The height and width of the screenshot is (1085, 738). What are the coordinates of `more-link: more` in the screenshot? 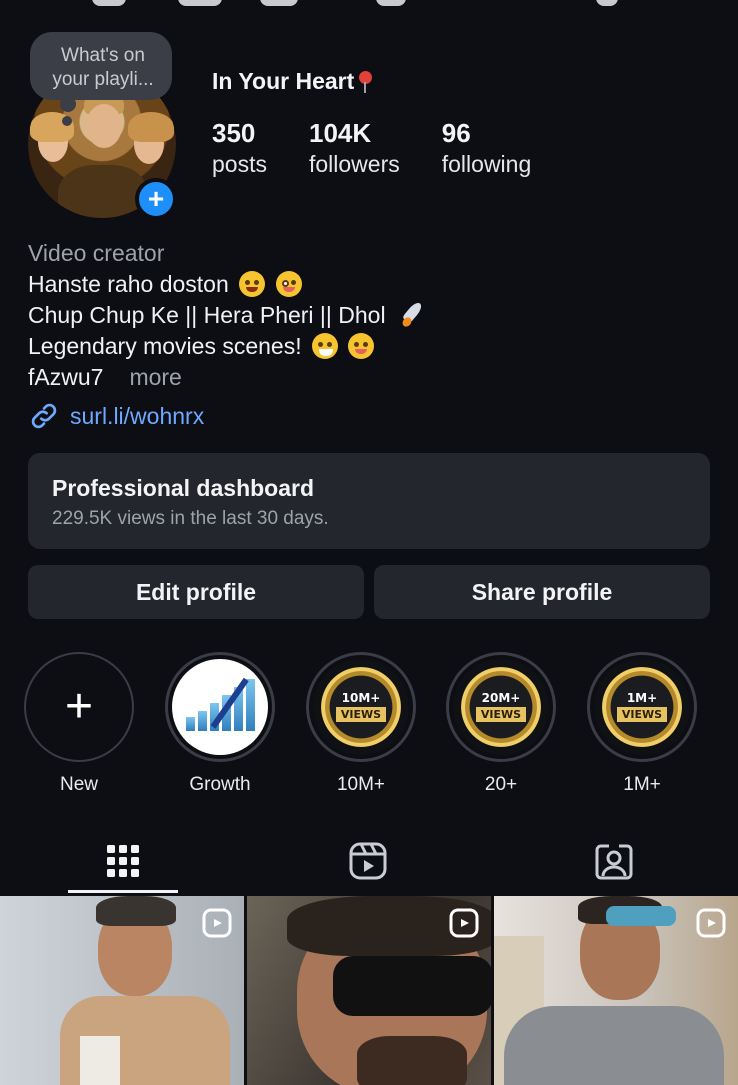 It's located at (155, 377).